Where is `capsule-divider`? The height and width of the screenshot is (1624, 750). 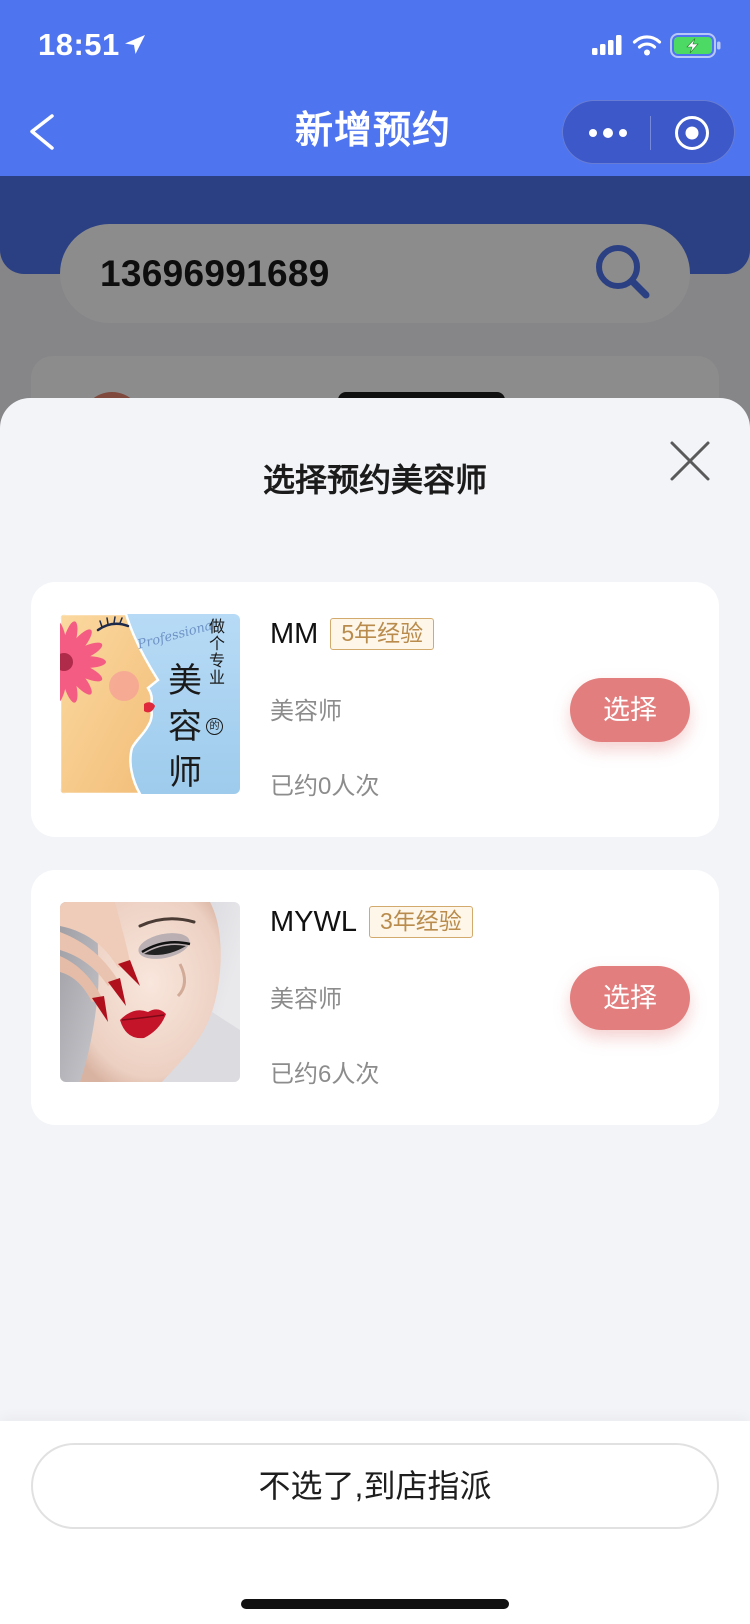
capsule-divider is located at coordinates (650, 133).